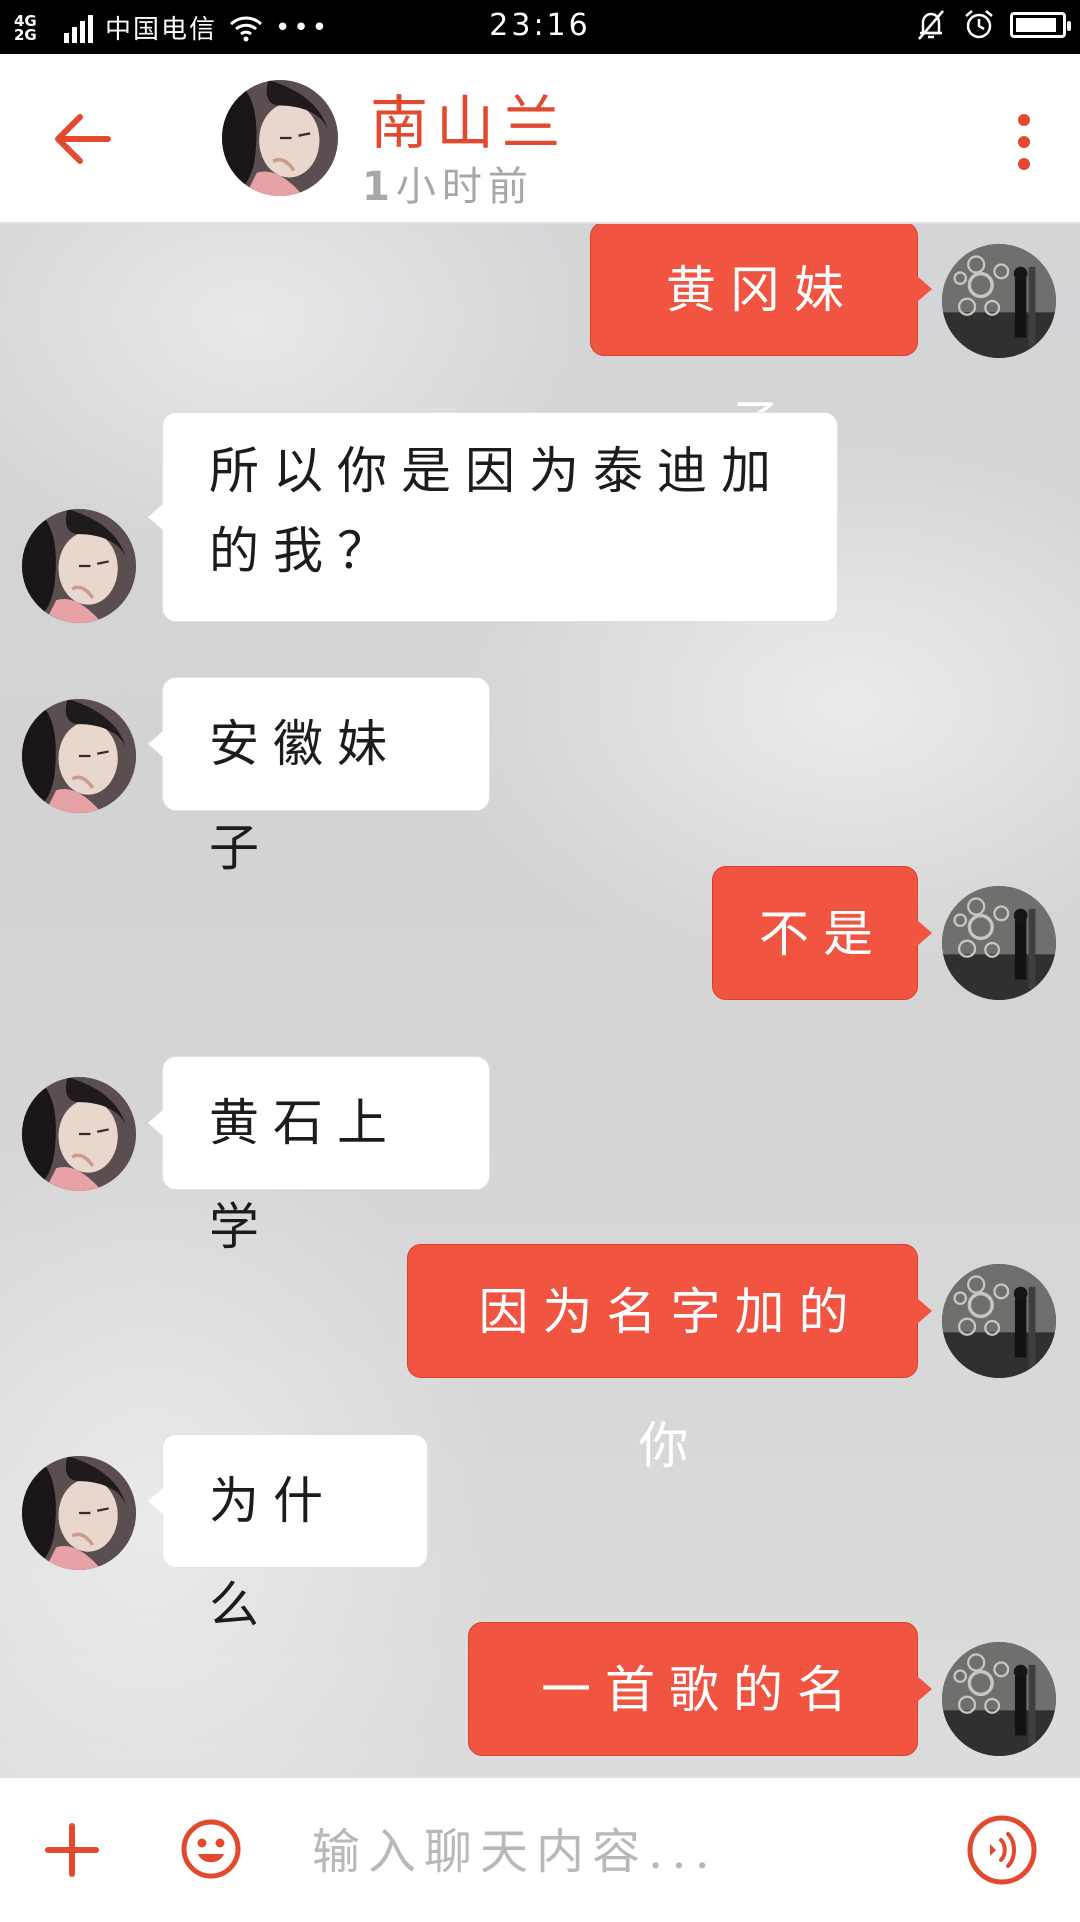 The image size is (1080, 1922). What do you see at coordinates (379, 187) in the screenshot?
I see `last-seen-number: 1` at bounding box center [379, 187].